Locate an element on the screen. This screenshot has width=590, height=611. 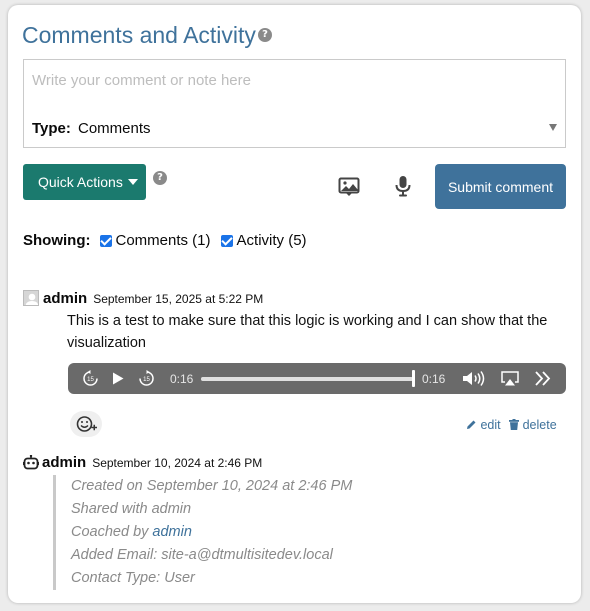
record-audio-button is located at coordinates (403, 186).